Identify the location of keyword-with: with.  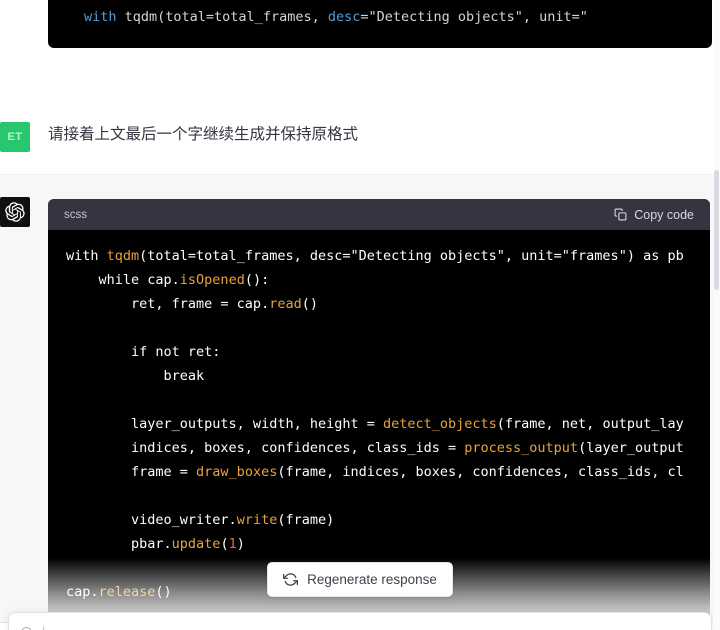
(100, 17).